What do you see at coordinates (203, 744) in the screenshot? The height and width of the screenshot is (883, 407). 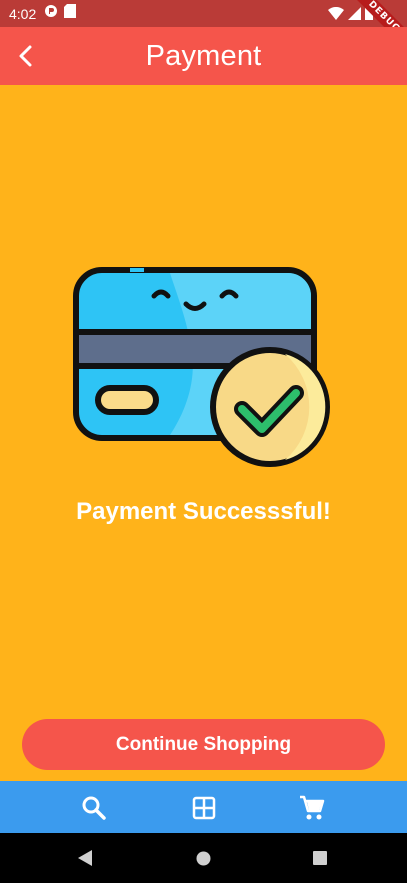 I see `continue-shopping-button: Continue Shopping` at bounding box center [203, 744].